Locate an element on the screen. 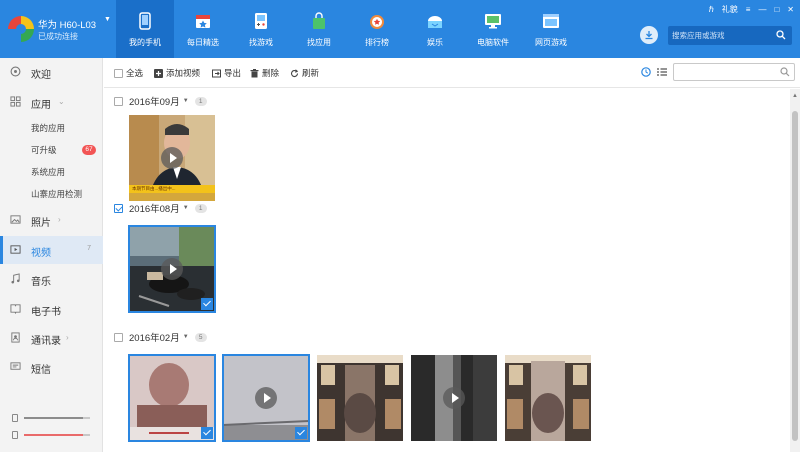 This screenshot has width=800, height=452. export-label: 导出 is located at coordinates (233, 73).